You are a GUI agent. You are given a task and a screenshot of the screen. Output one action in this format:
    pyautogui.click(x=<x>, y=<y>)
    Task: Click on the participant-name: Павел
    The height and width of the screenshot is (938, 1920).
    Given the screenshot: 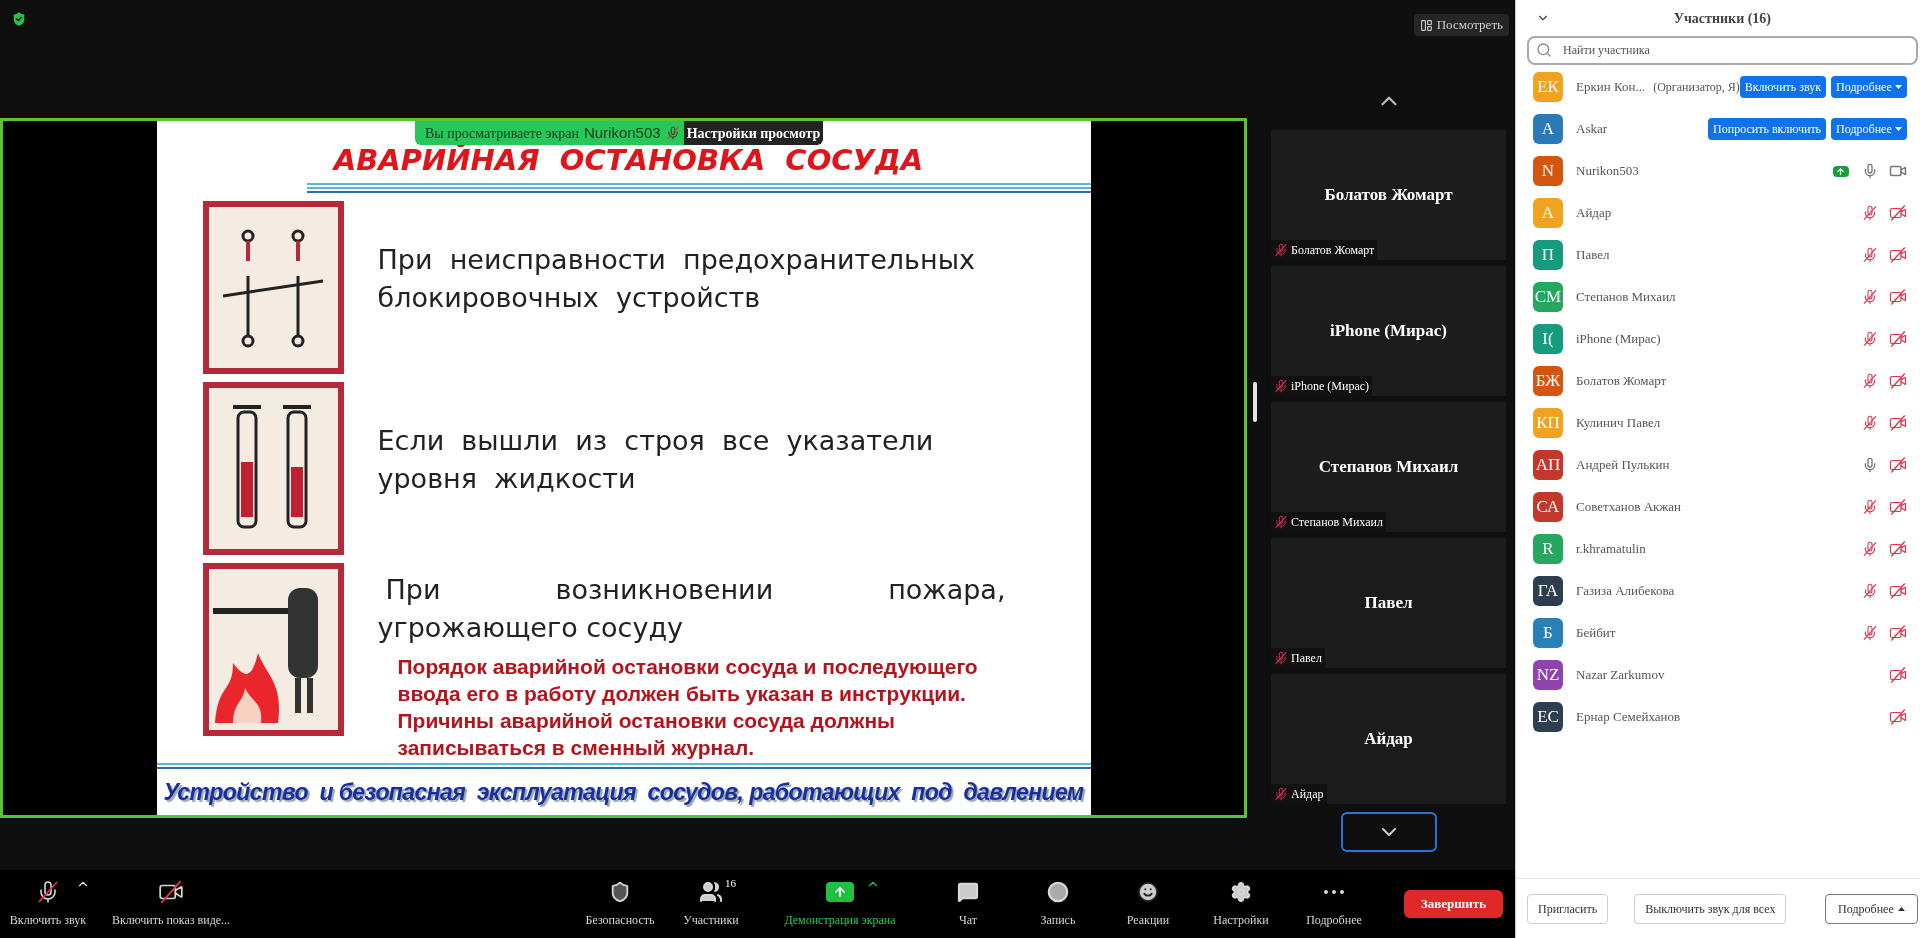 What is the action you would take?
    pyautogui.click(x=1593, y=255)
    